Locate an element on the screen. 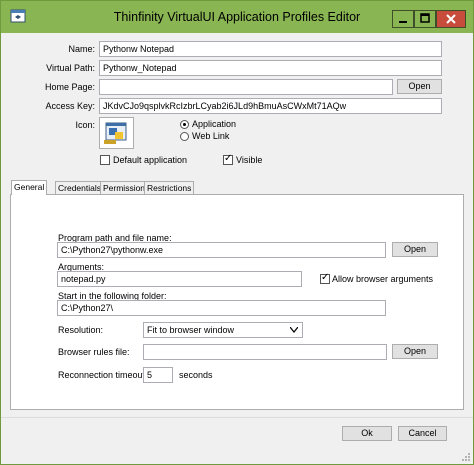 The height and width of the screenshot is (465, 474). reconnection-timeout-label: Reconnection timeout: is located at coordinates (103, 375).